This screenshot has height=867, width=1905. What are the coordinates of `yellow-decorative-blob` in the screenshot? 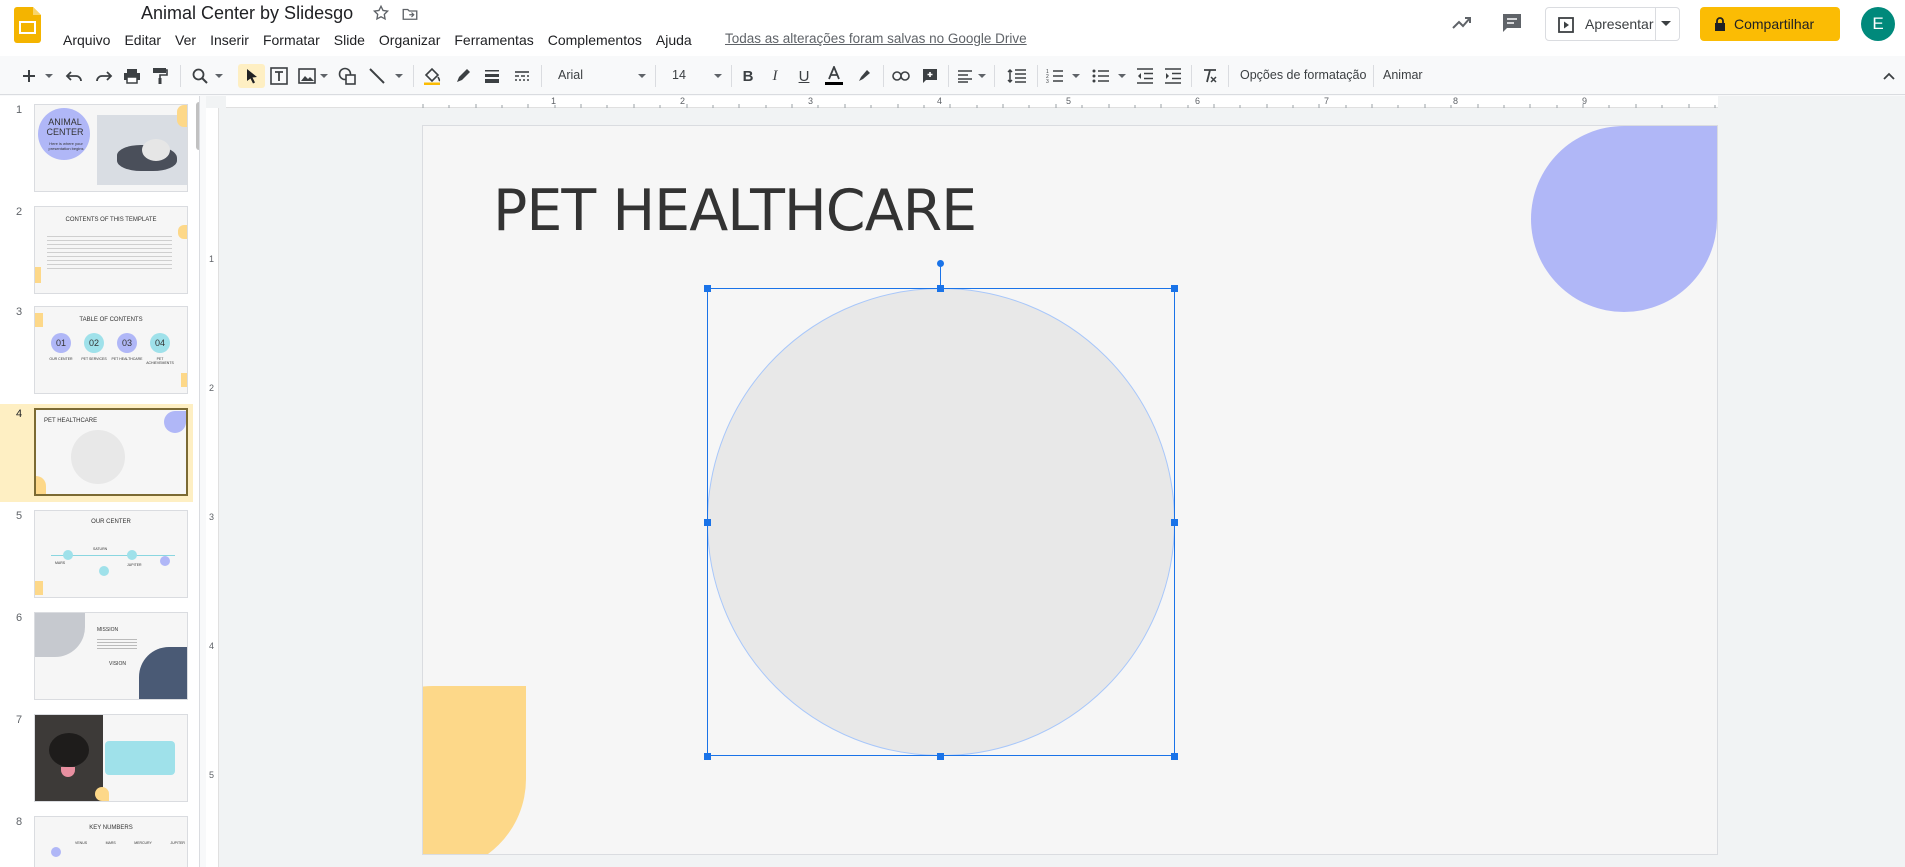 It's located at (474, 770).